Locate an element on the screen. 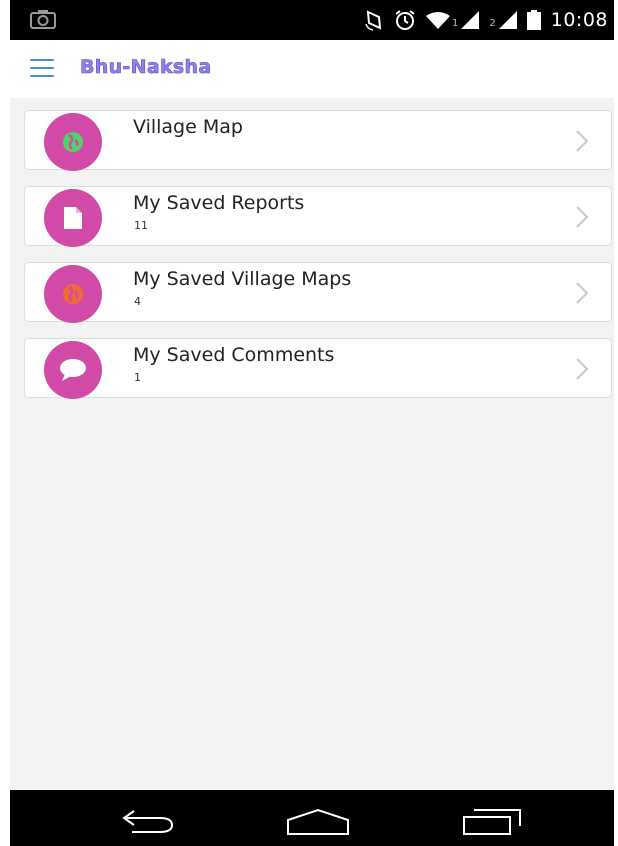  list-item-label: My Saved Reports is located at coordinates (219, 203).